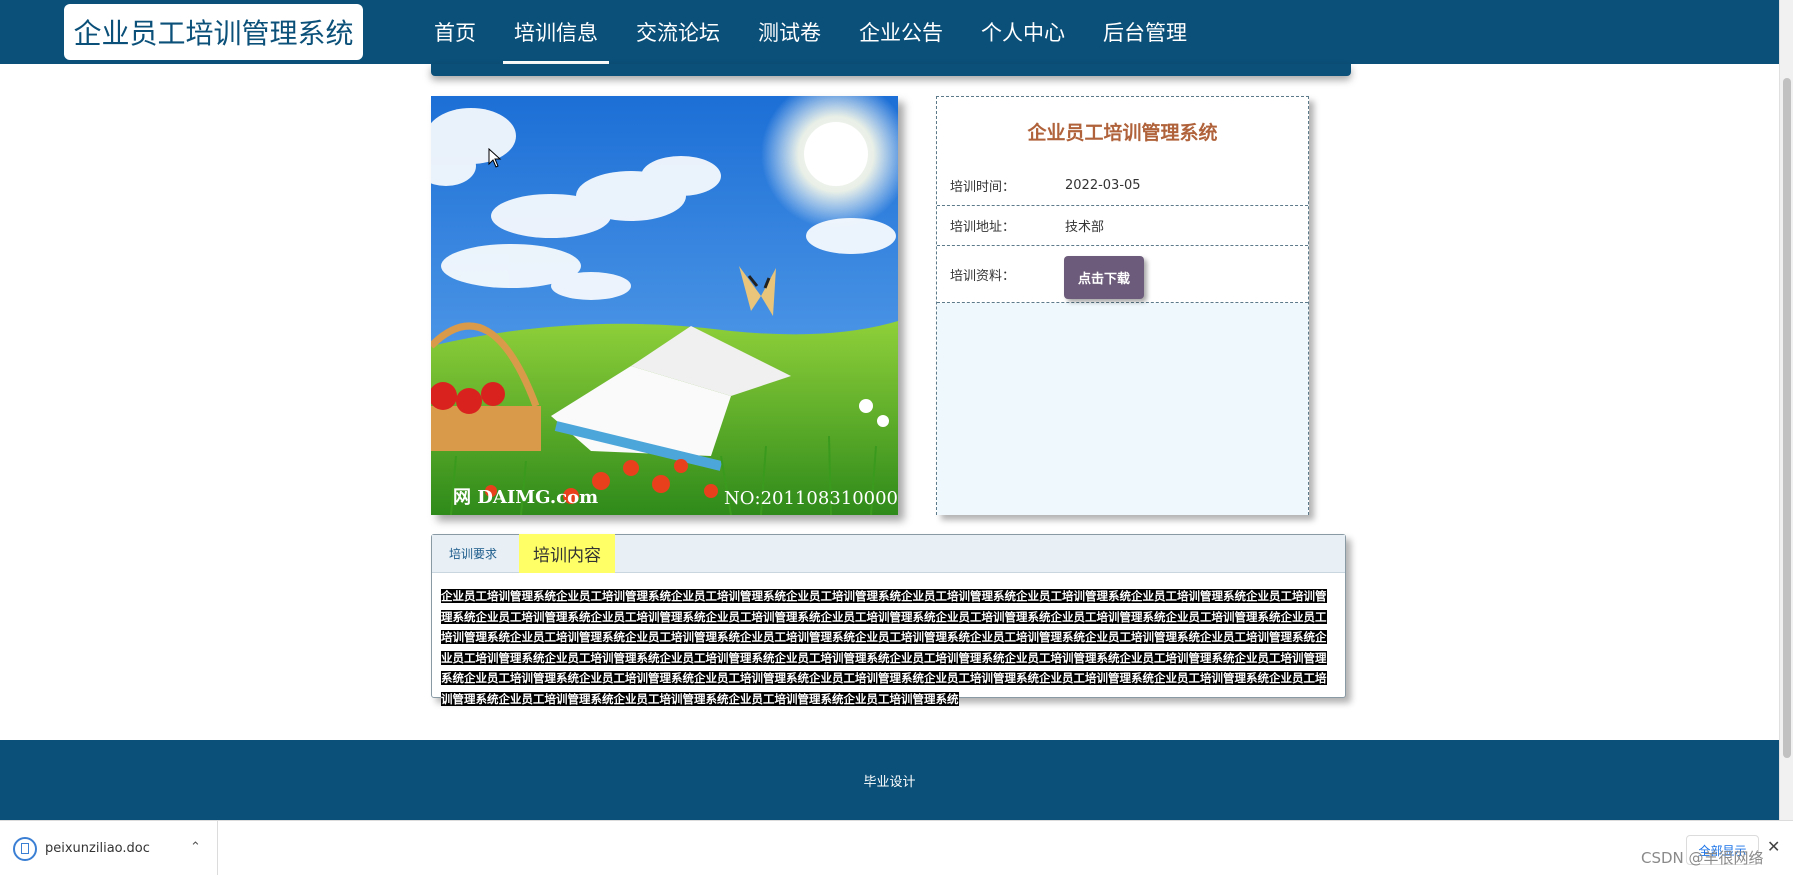 This screenshot has height=875, width=1793. I want to click on site-logo: 企业员工培训管理系统, so click(213, 32).